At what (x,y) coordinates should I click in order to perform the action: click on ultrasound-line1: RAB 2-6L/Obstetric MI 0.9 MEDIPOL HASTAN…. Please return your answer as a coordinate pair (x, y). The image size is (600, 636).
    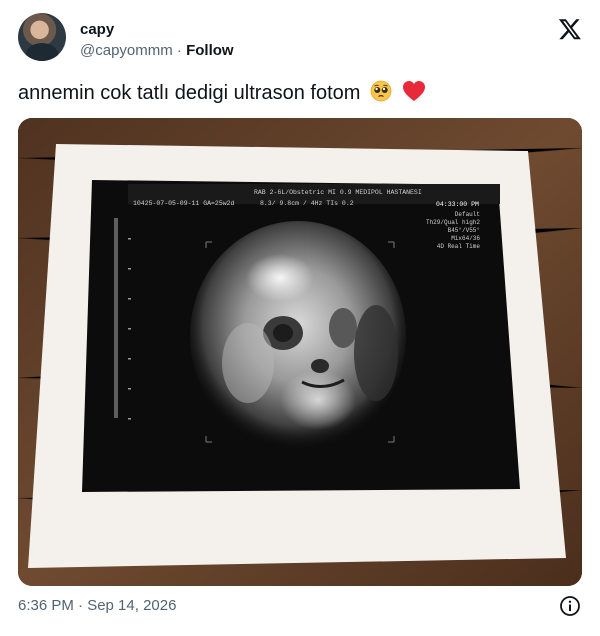
    Looking at the image, I should click on (338, 192).